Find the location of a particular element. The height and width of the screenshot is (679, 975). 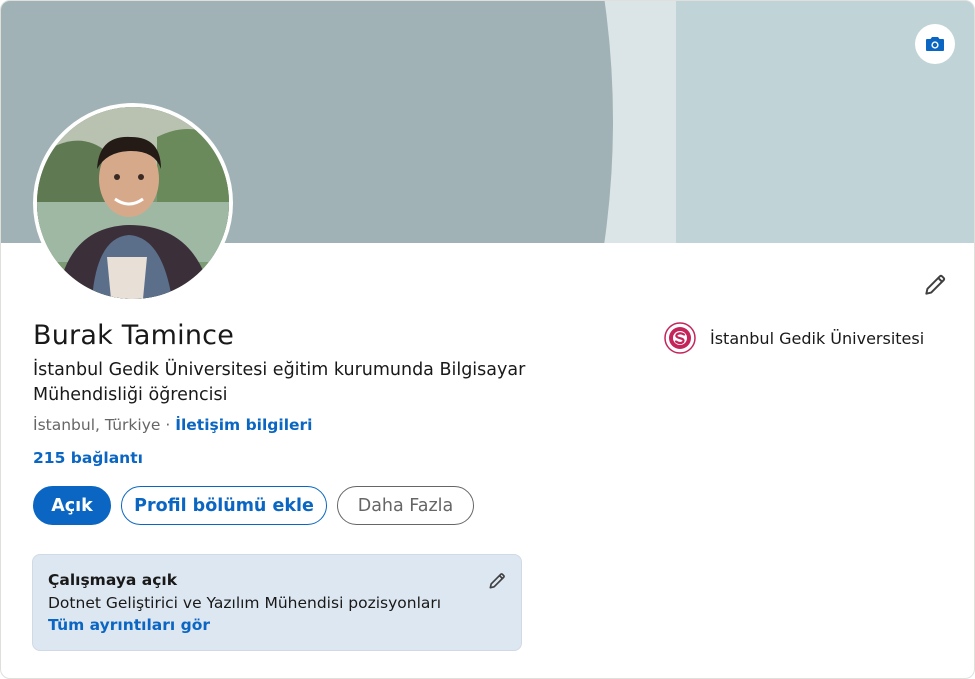

contact-info-link: İletişim bilgileri is located at coordinates (243, 425).